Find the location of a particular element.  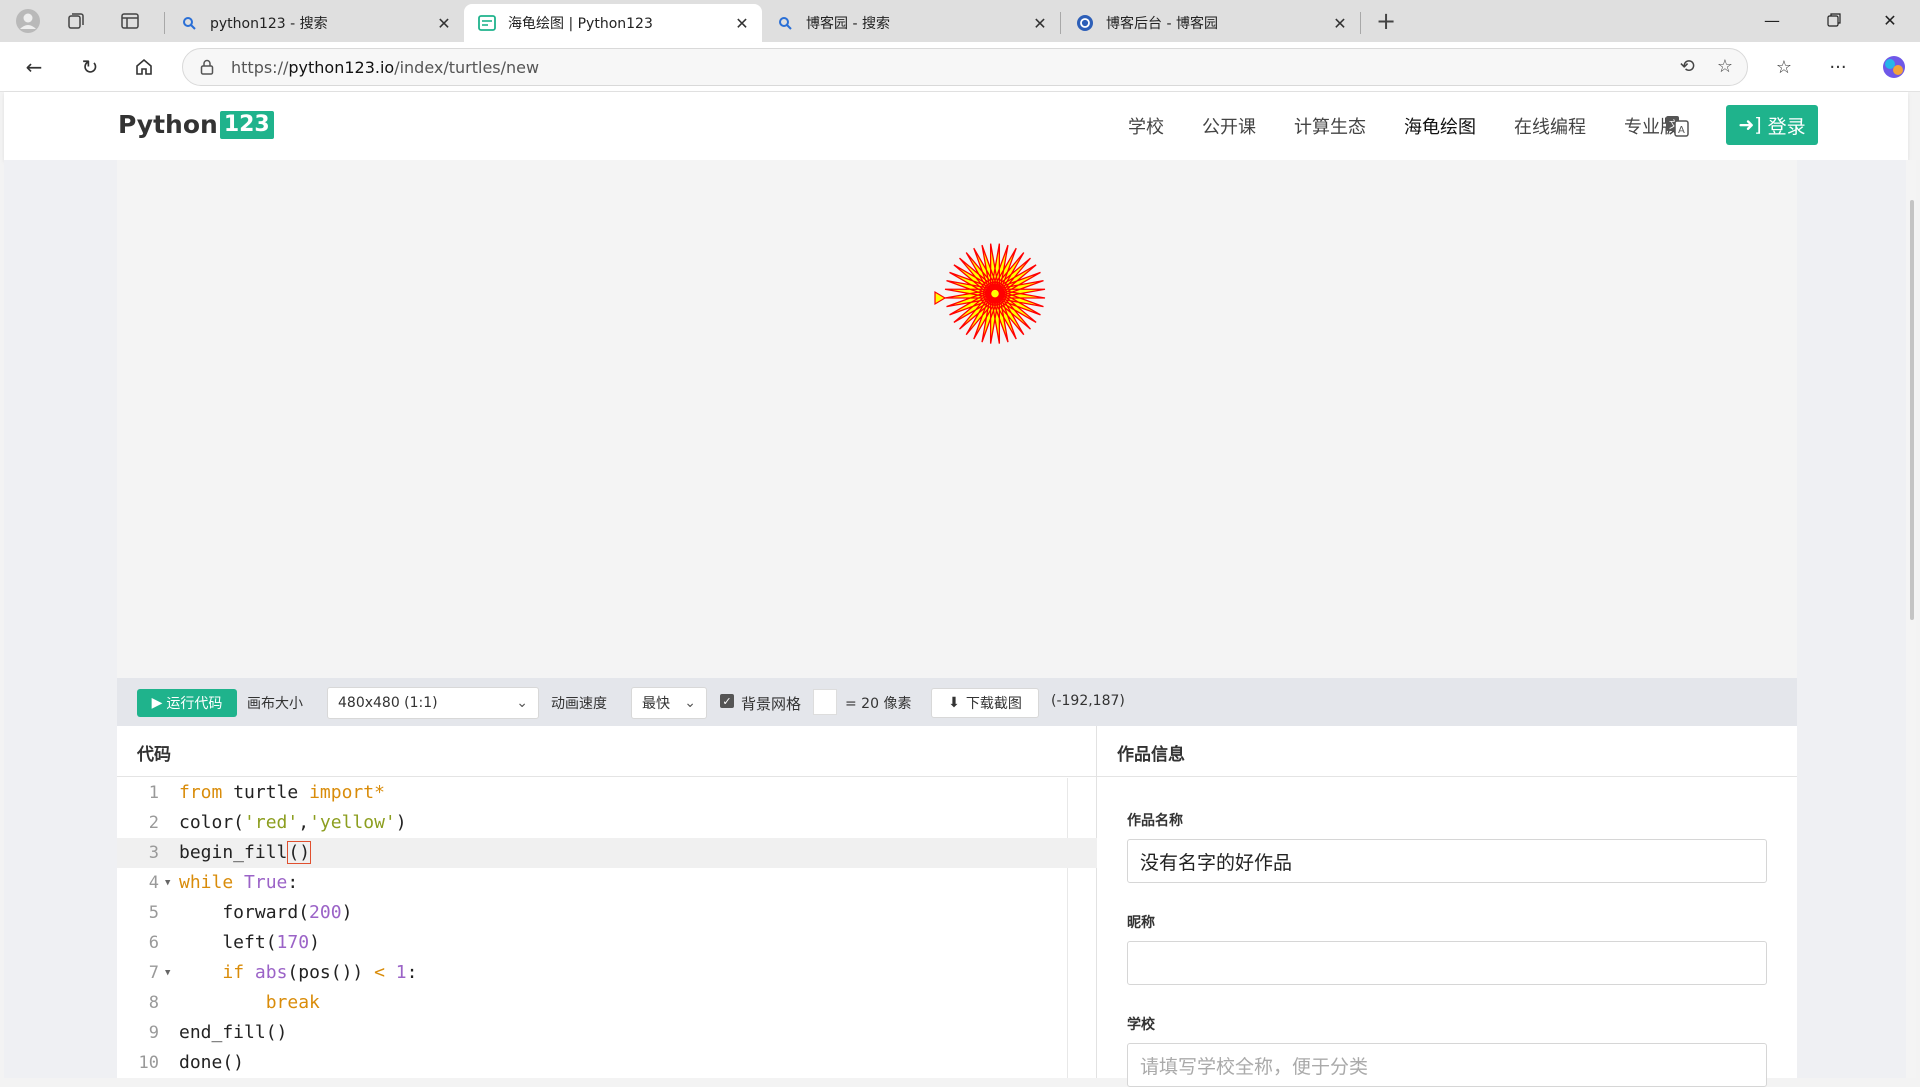

star-shape is located at coordinates (995, 293).